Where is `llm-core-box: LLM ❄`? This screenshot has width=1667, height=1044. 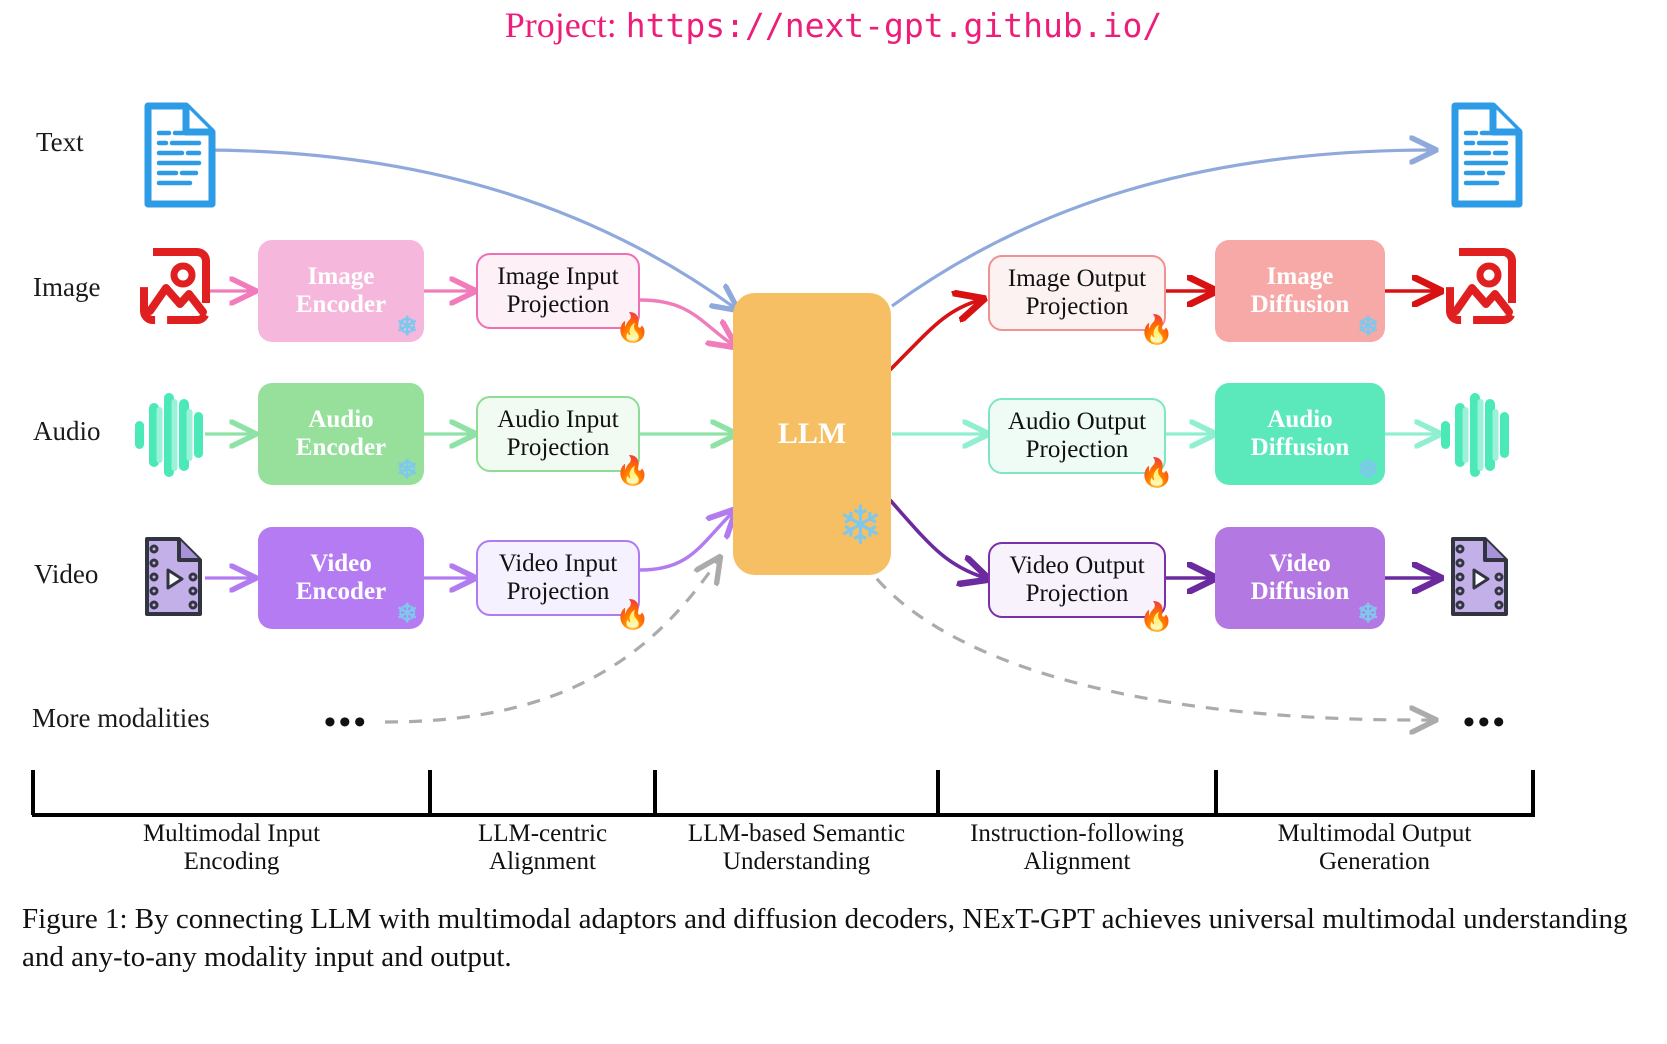 llm-core-box: LLM ❄ is located at coordinates (812, 434).